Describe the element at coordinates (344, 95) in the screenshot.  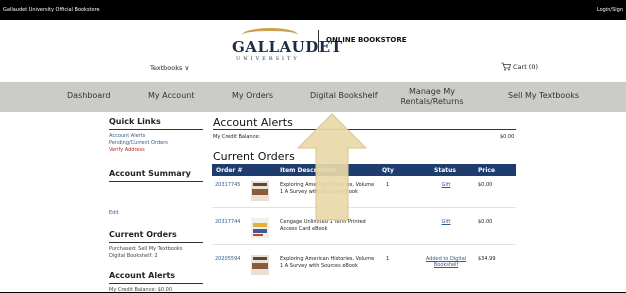
I see `nav-digital-bookshelf: Digital Bookshelf` at that location.